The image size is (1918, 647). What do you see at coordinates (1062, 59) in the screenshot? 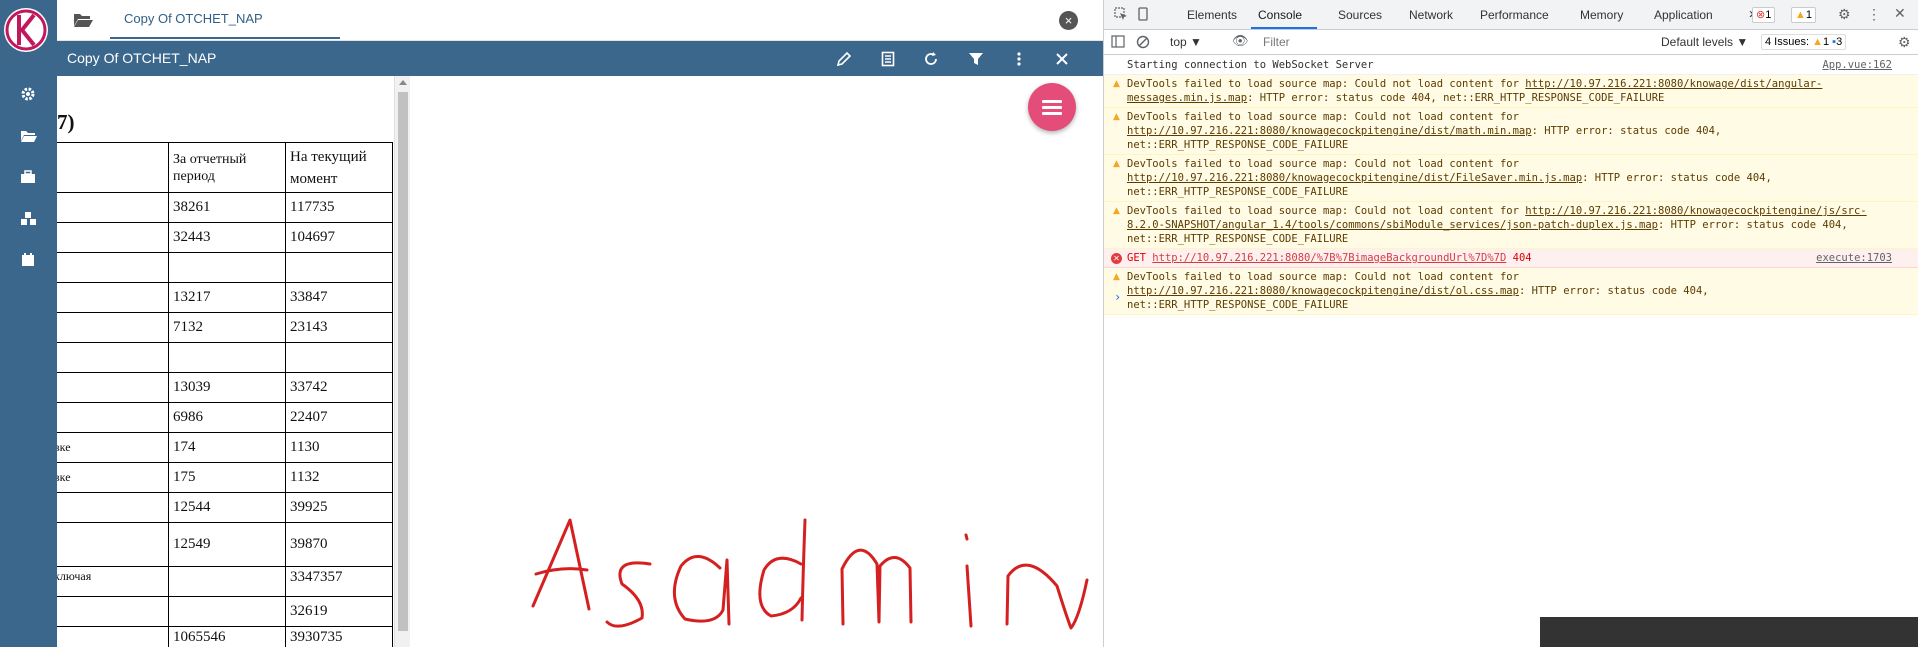
I see `close-icon` at bounding box center [1062, 59].